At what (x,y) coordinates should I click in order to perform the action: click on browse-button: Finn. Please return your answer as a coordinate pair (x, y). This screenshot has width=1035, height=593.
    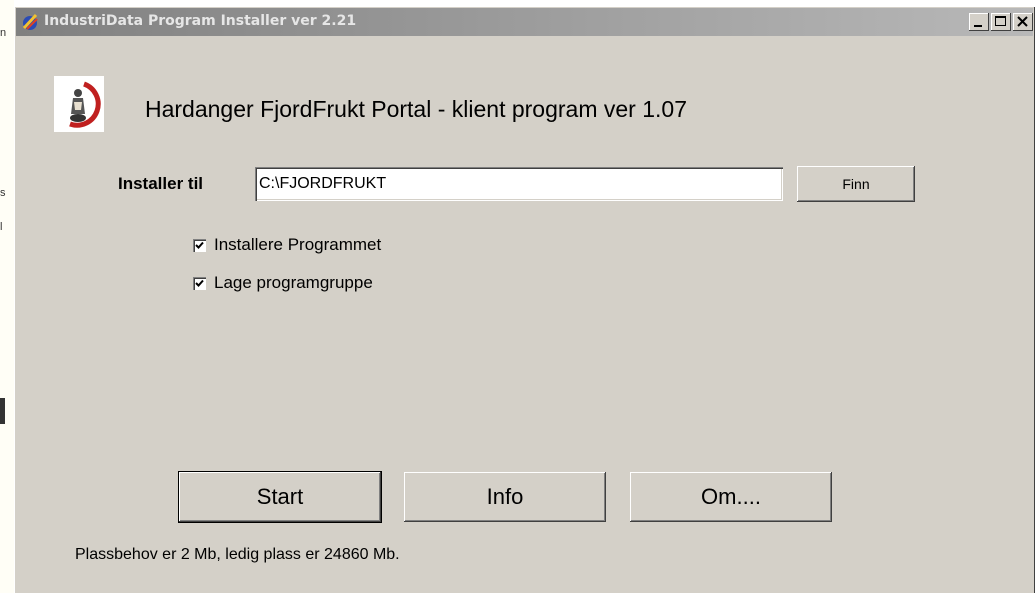
    Looking at the image, I should click on (856, 184).